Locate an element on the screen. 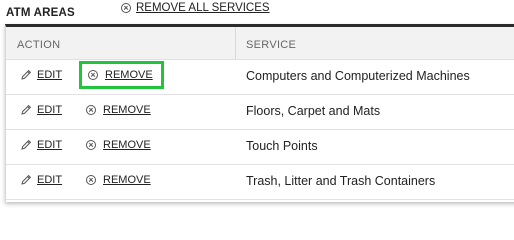 Image resolution: width=514 pixels, height=240 pixels. service-name: Floors, Carpet and Mats is located at coordinates (313, 111).